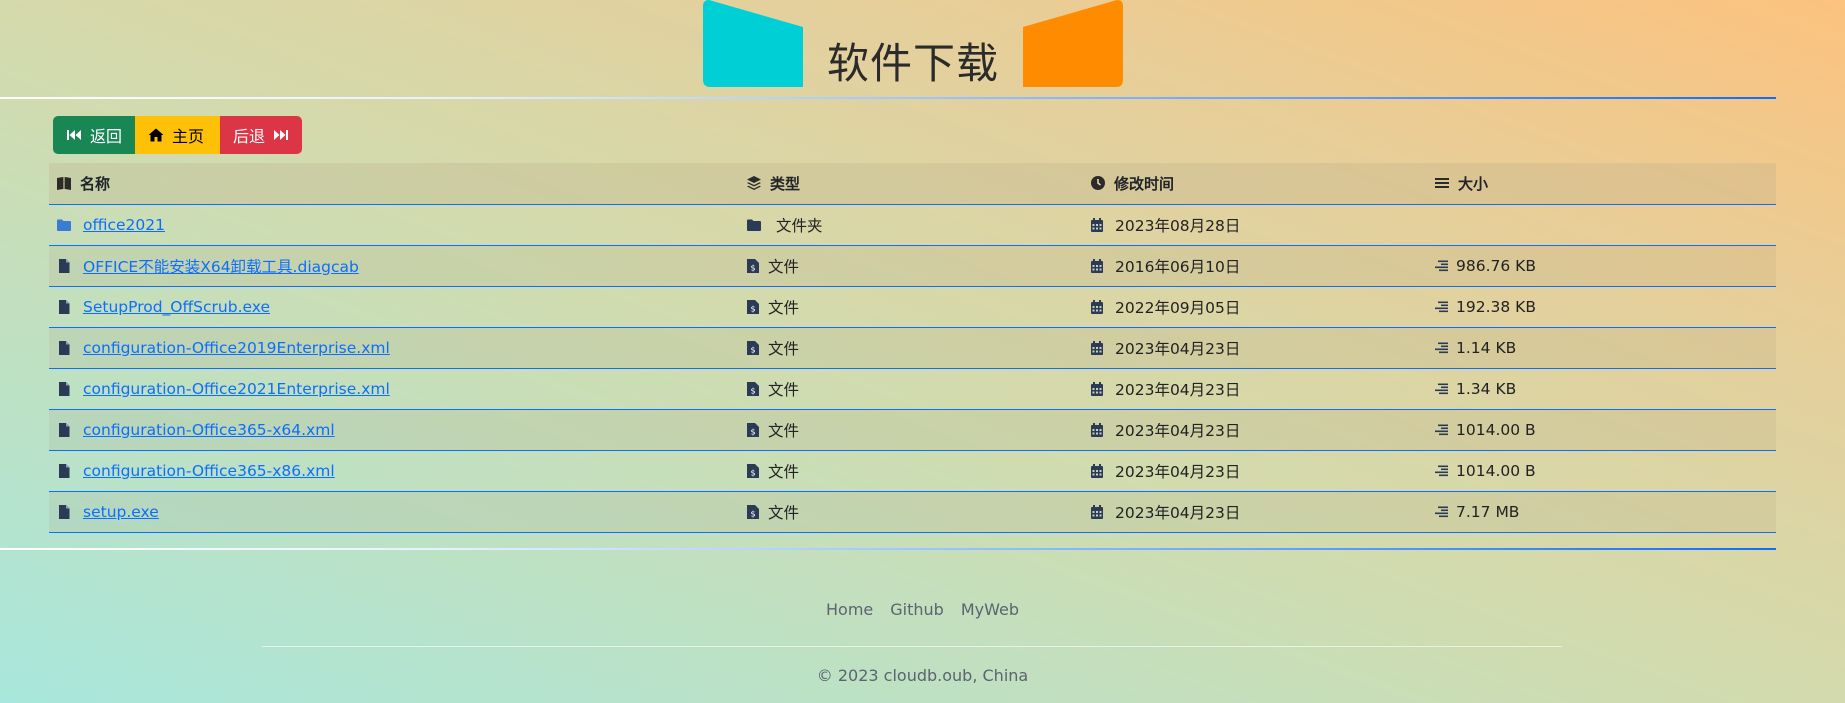  I want to click on file-link: configuration-Office2021Enterprise.xml, so click(236, 389).